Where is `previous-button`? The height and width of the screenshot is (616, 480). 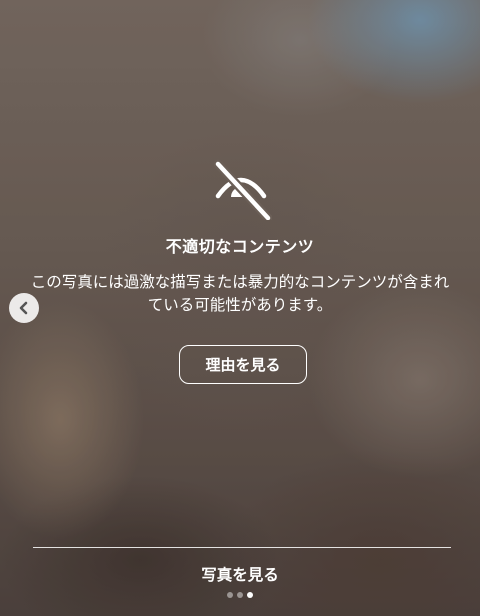
previous-button is located at coordinates (24, 308).